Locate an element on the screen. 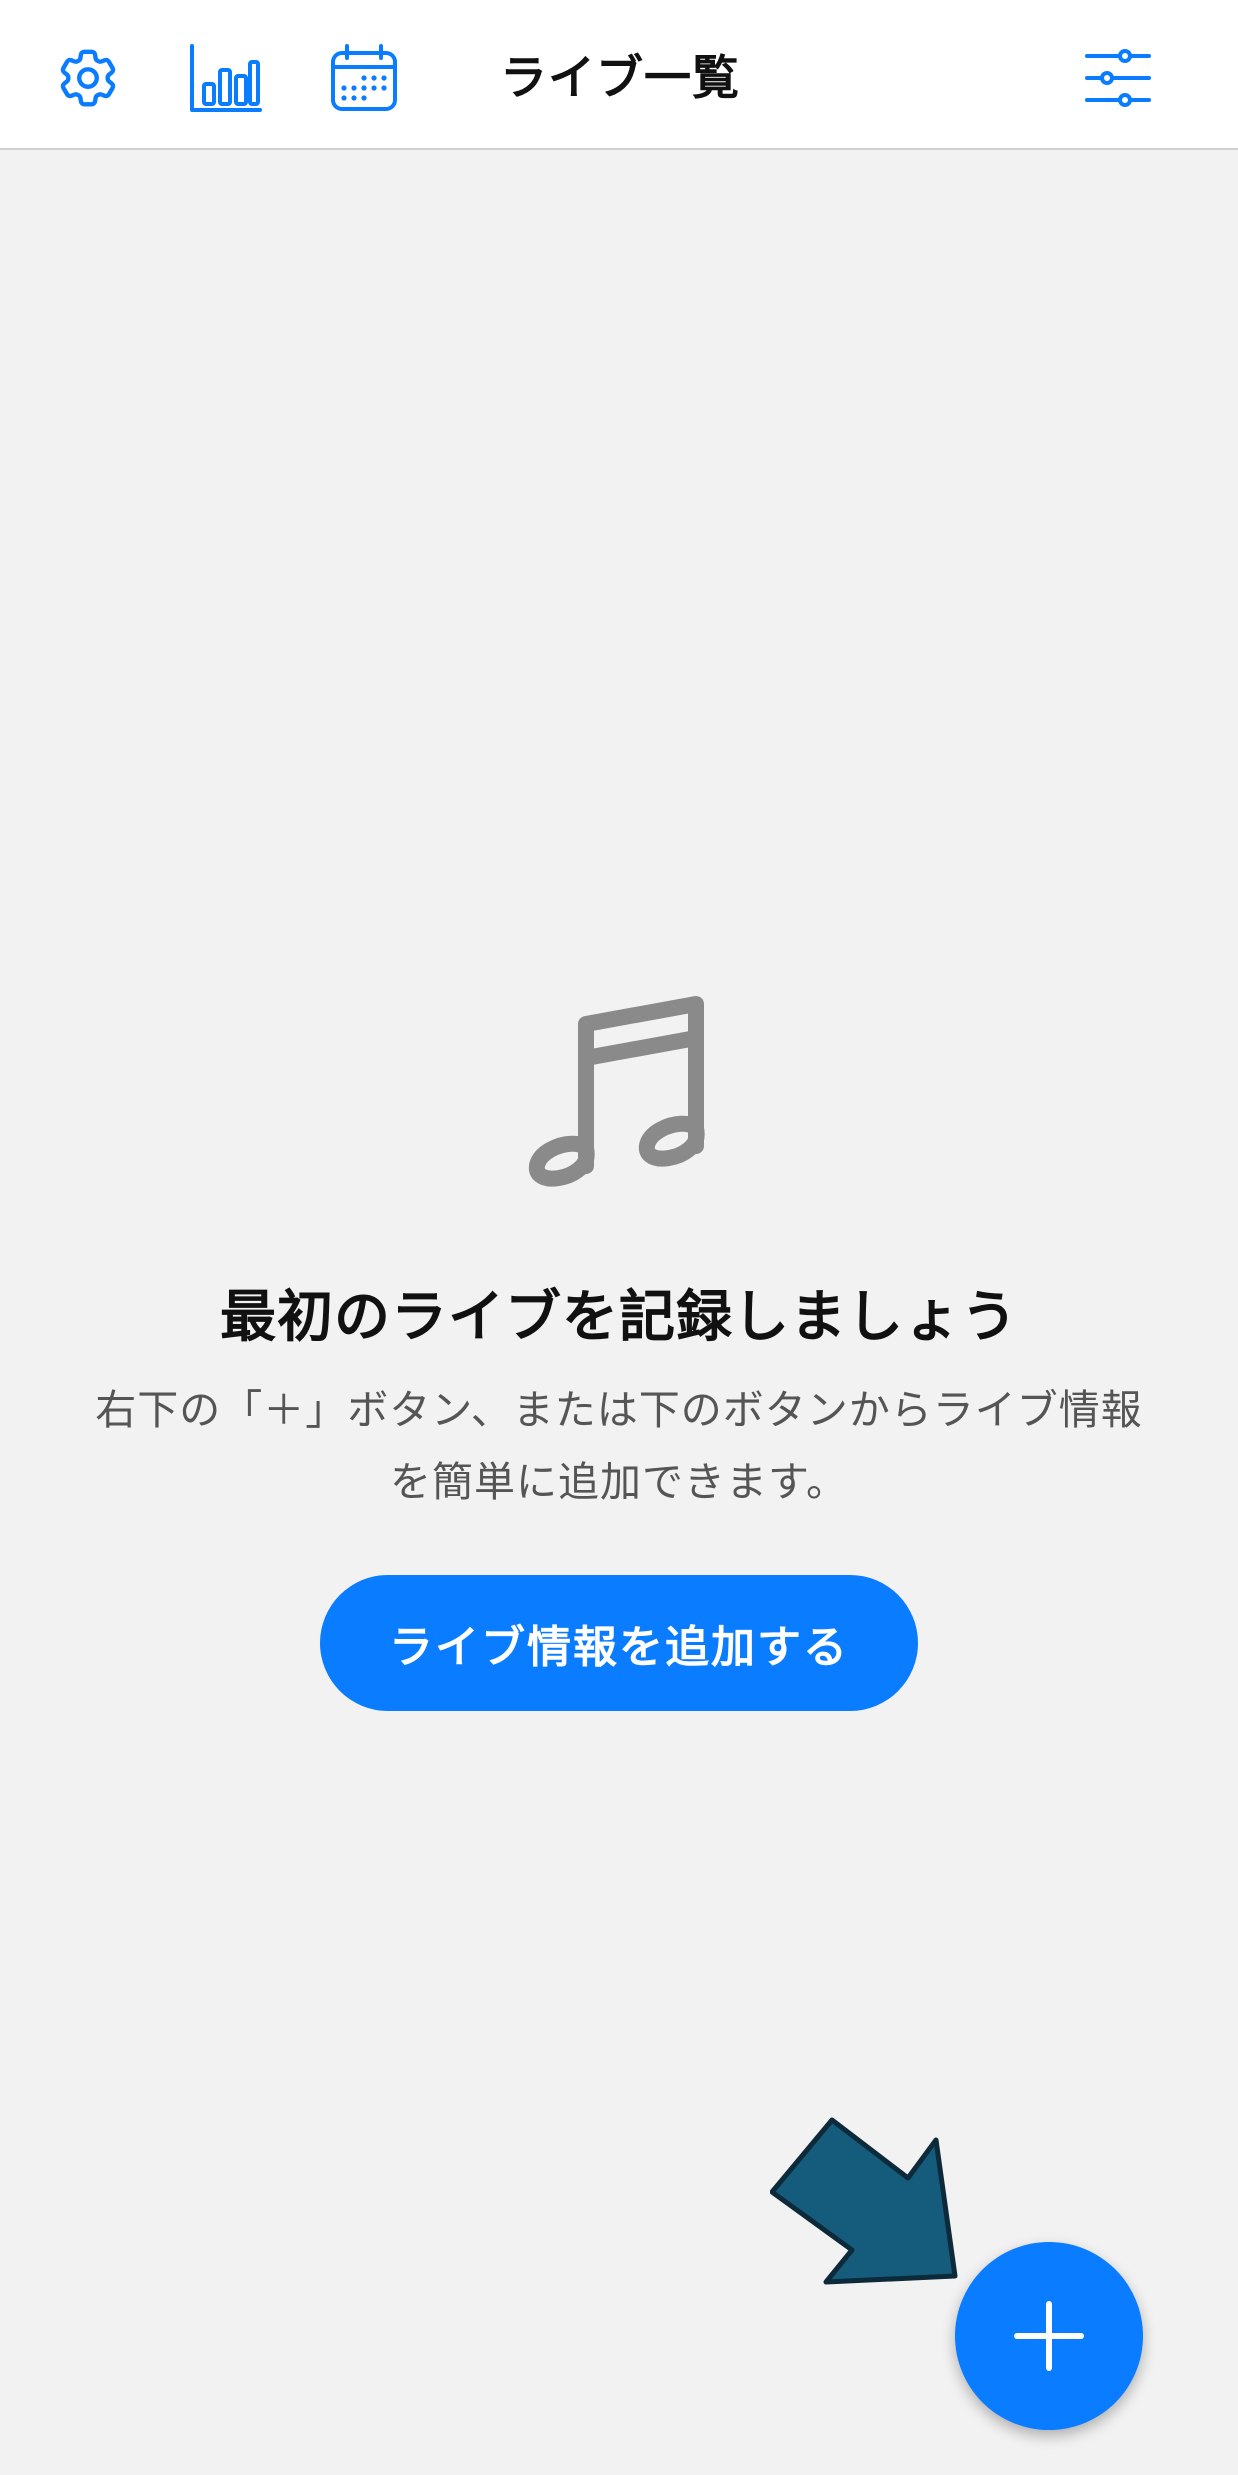 Image resolution: width=1238 pixels, height=2475 pixels. calendar-icon is located at coordinates (364, 77).